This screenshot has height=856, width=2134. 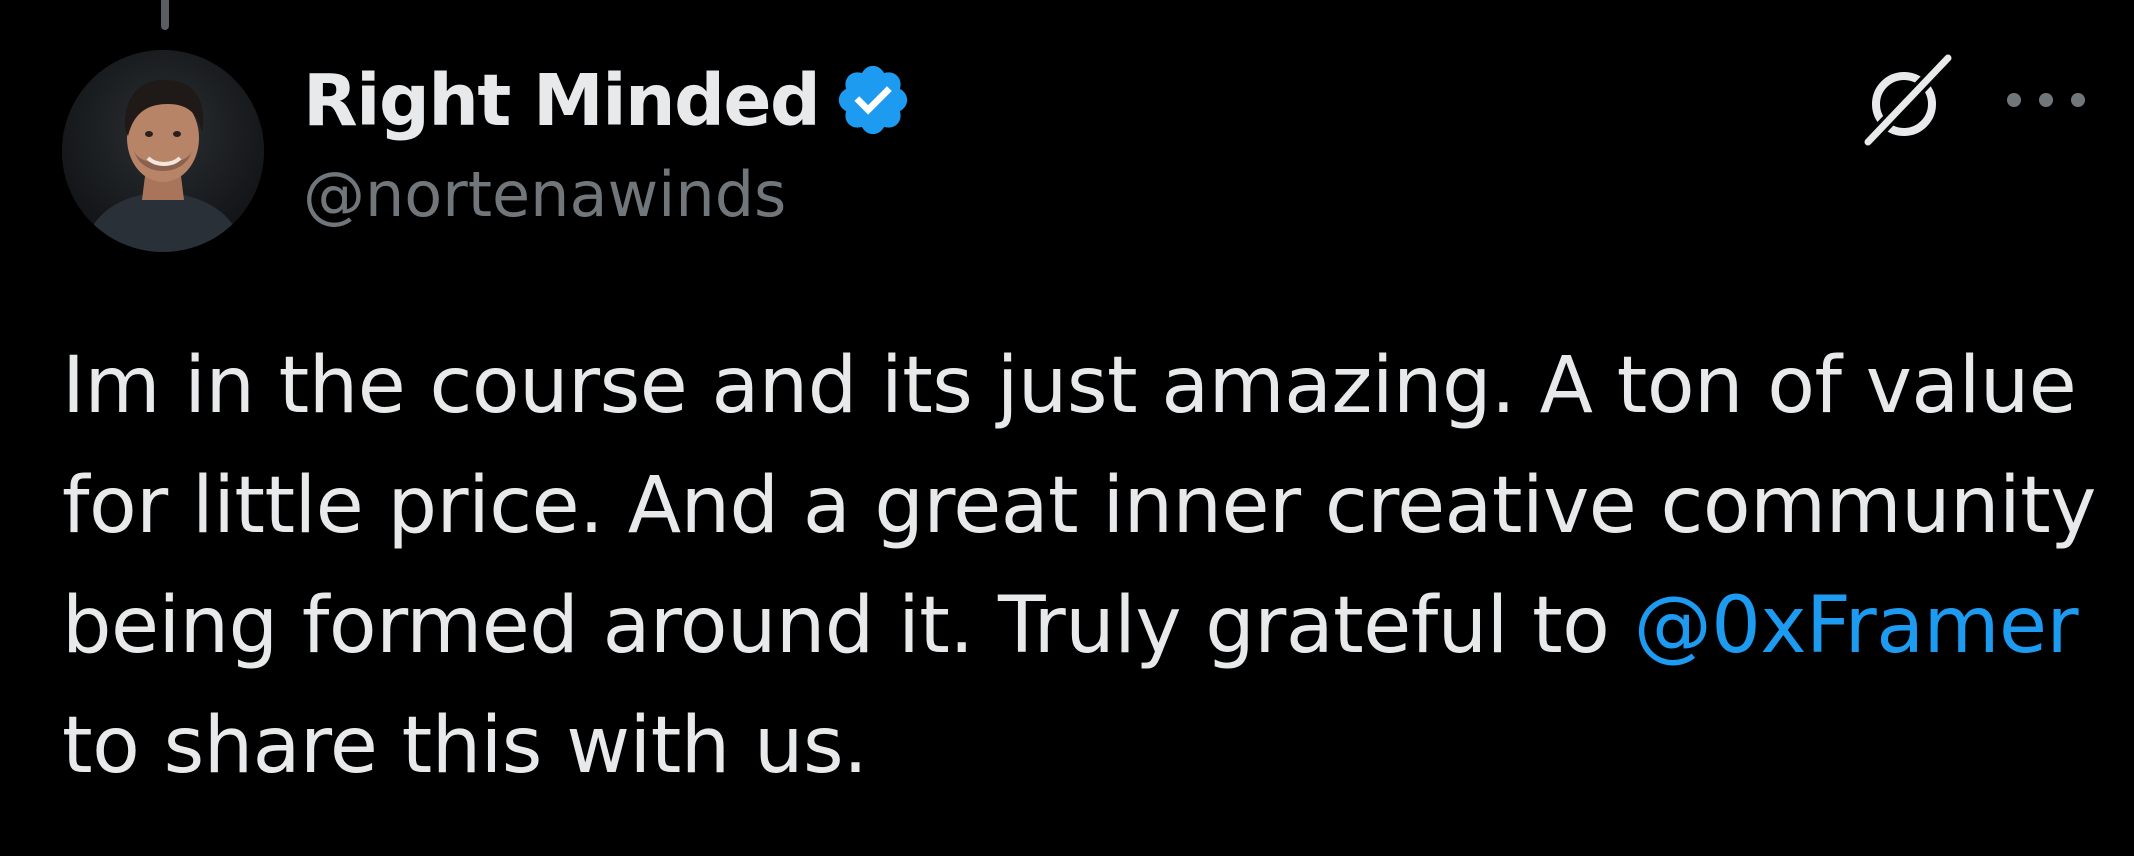 What do you see at coordinates (2046, 100) in the screenshot?
I see `more-options-icon` at bounding box center [2046, 100].